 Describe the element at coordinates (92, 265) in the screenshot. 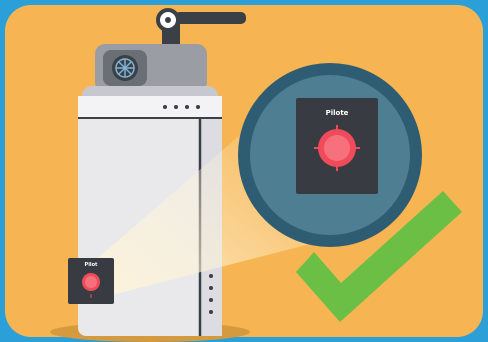

I see `pilot-label-small: Pilot` at that location.